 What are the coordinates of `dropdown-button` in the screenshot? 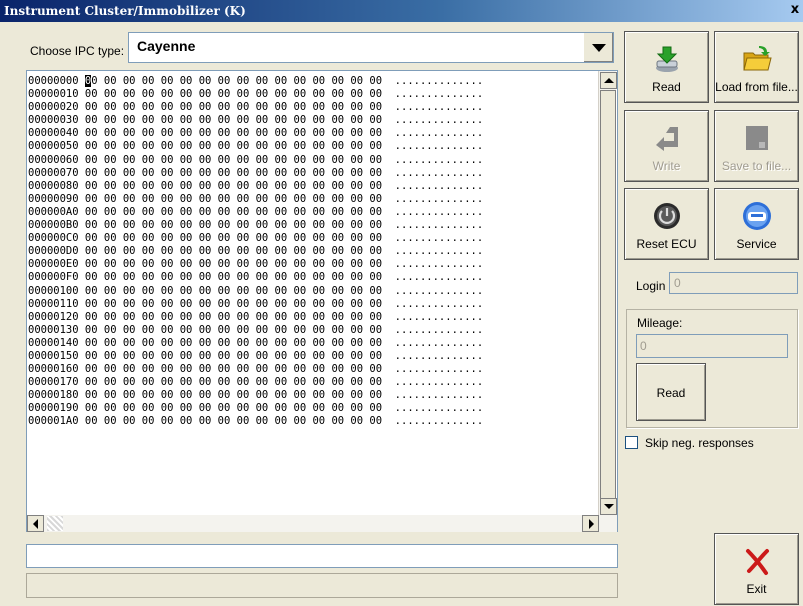 It's located at (598, 47).